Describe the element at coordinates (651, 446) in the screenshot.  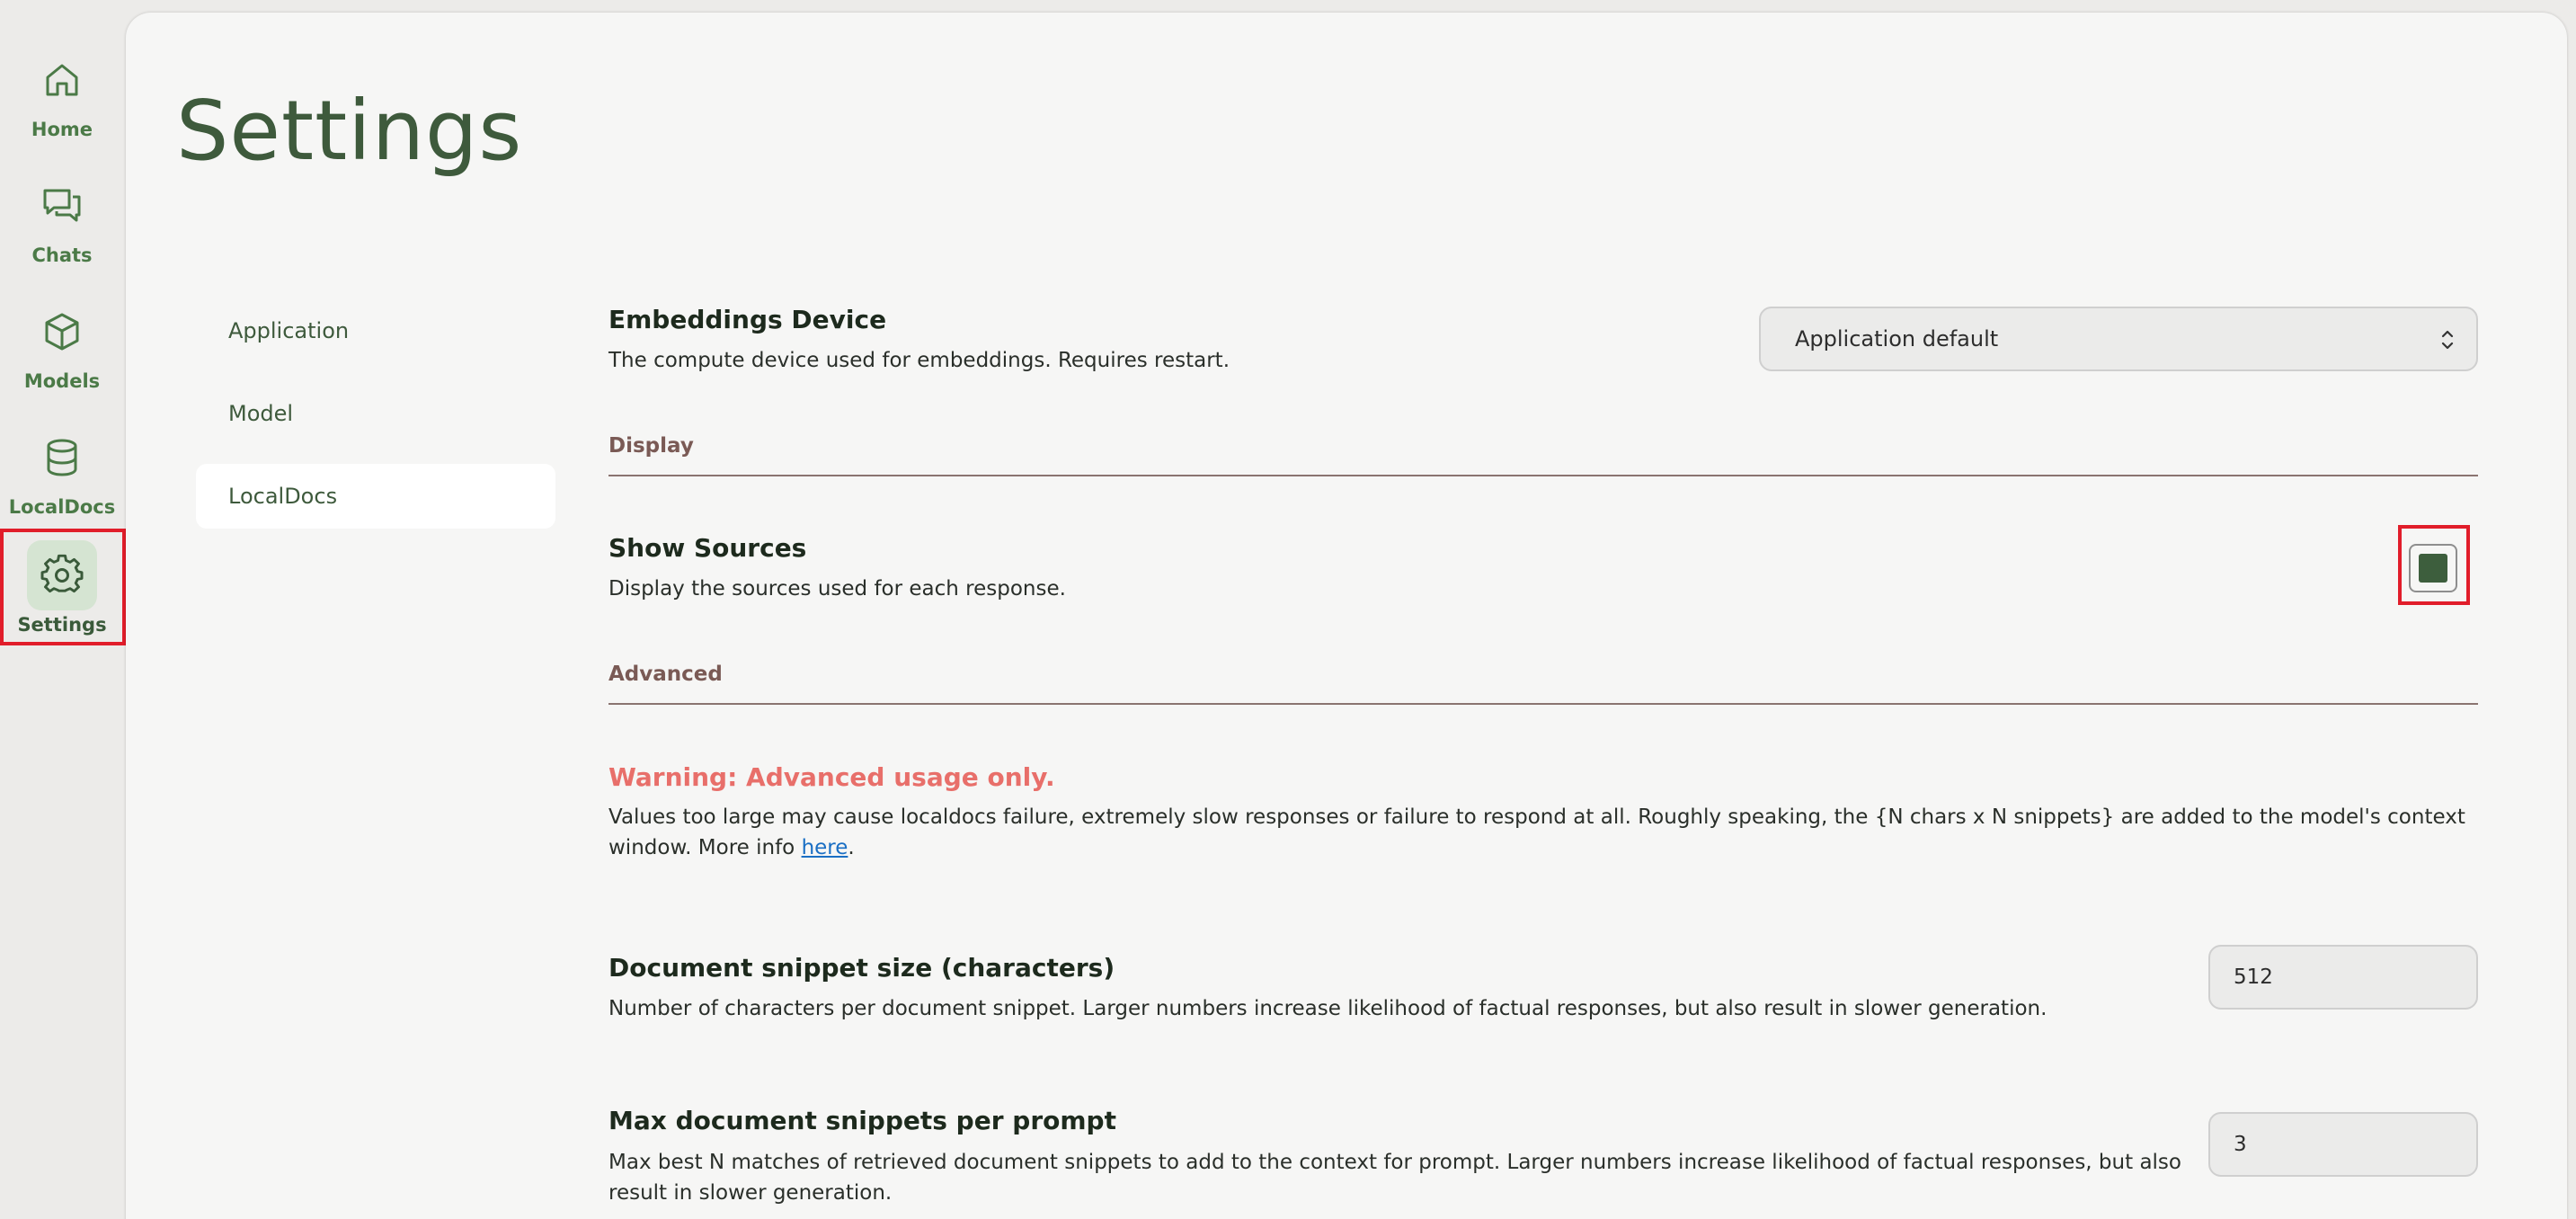
I see `display-section-heading: Display` at that location.